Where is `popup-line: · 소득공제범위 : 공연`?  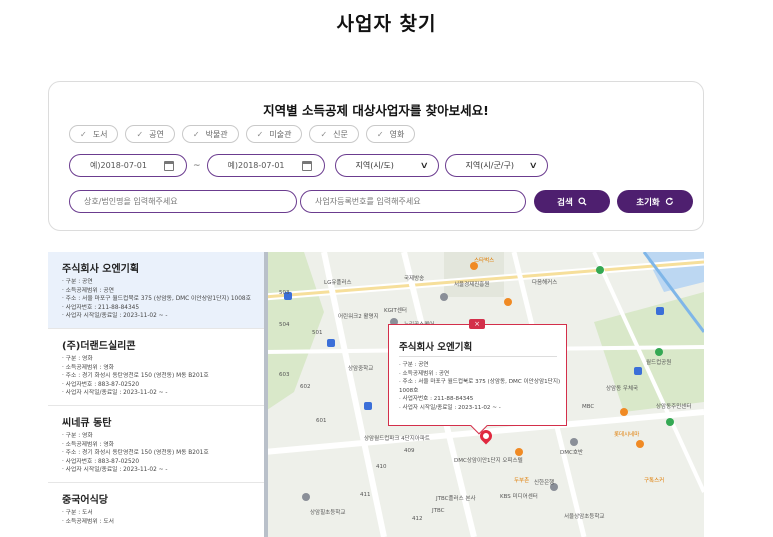
popup-line: · 소득공제범위 : 공연 is located at coordinates (424, 373).